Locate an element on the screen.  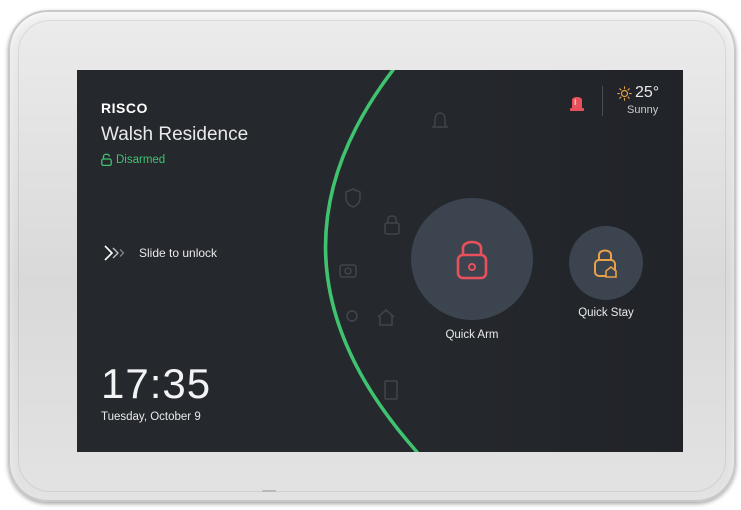
quick-stay-button is located at coordinates (606, 263).